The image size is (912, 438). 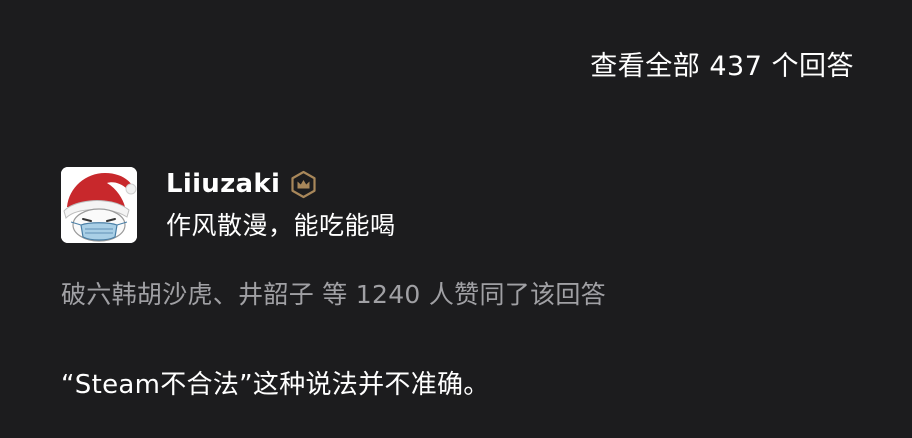 I want to click on answer-content: “Steam不合法”这种说法并不准确。, so click(x=275, y=382).